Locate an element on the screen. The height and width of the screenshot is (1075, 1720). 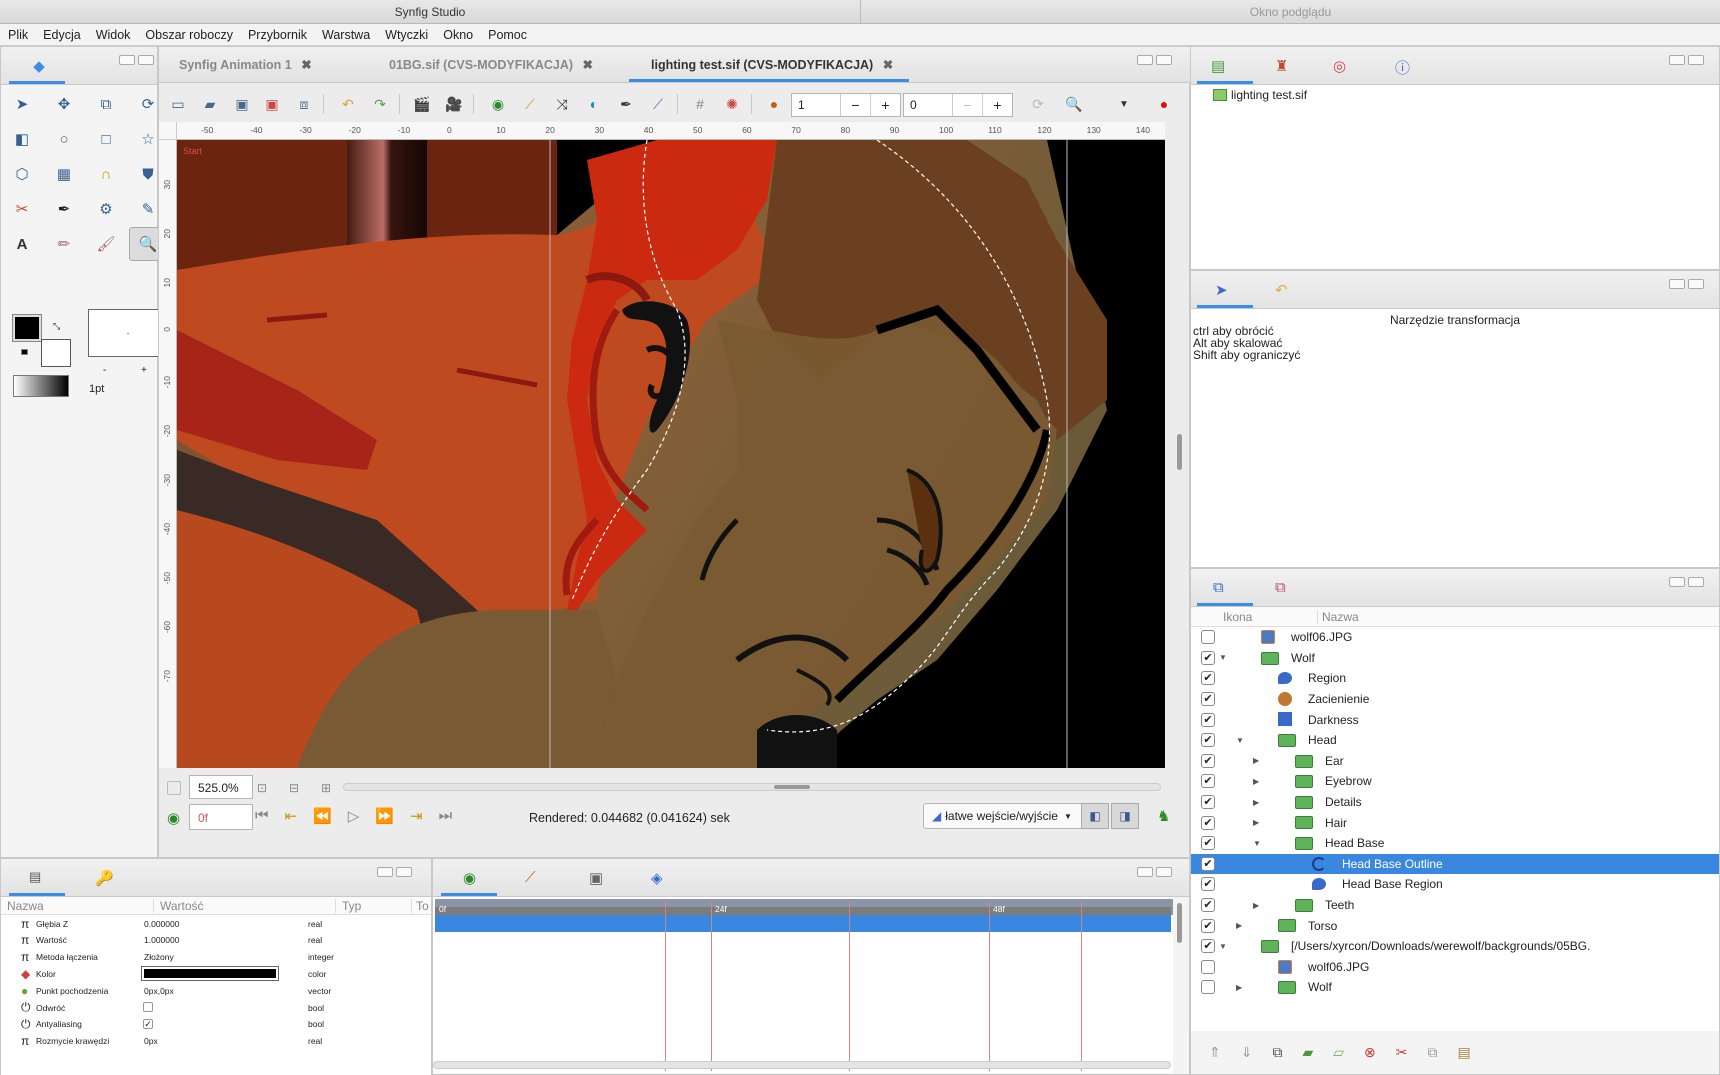
param-row: ◆ Kolor color is located at coordinates (216, 973).